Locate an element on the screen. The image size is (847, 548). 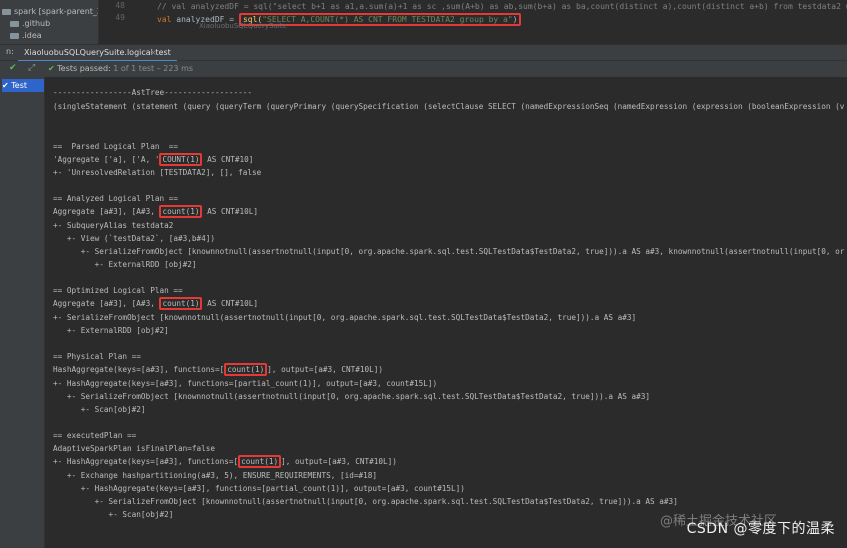
text-segment: HashAggregate(keys=[a#3], functions=[ is located at coordinates (139, 369).